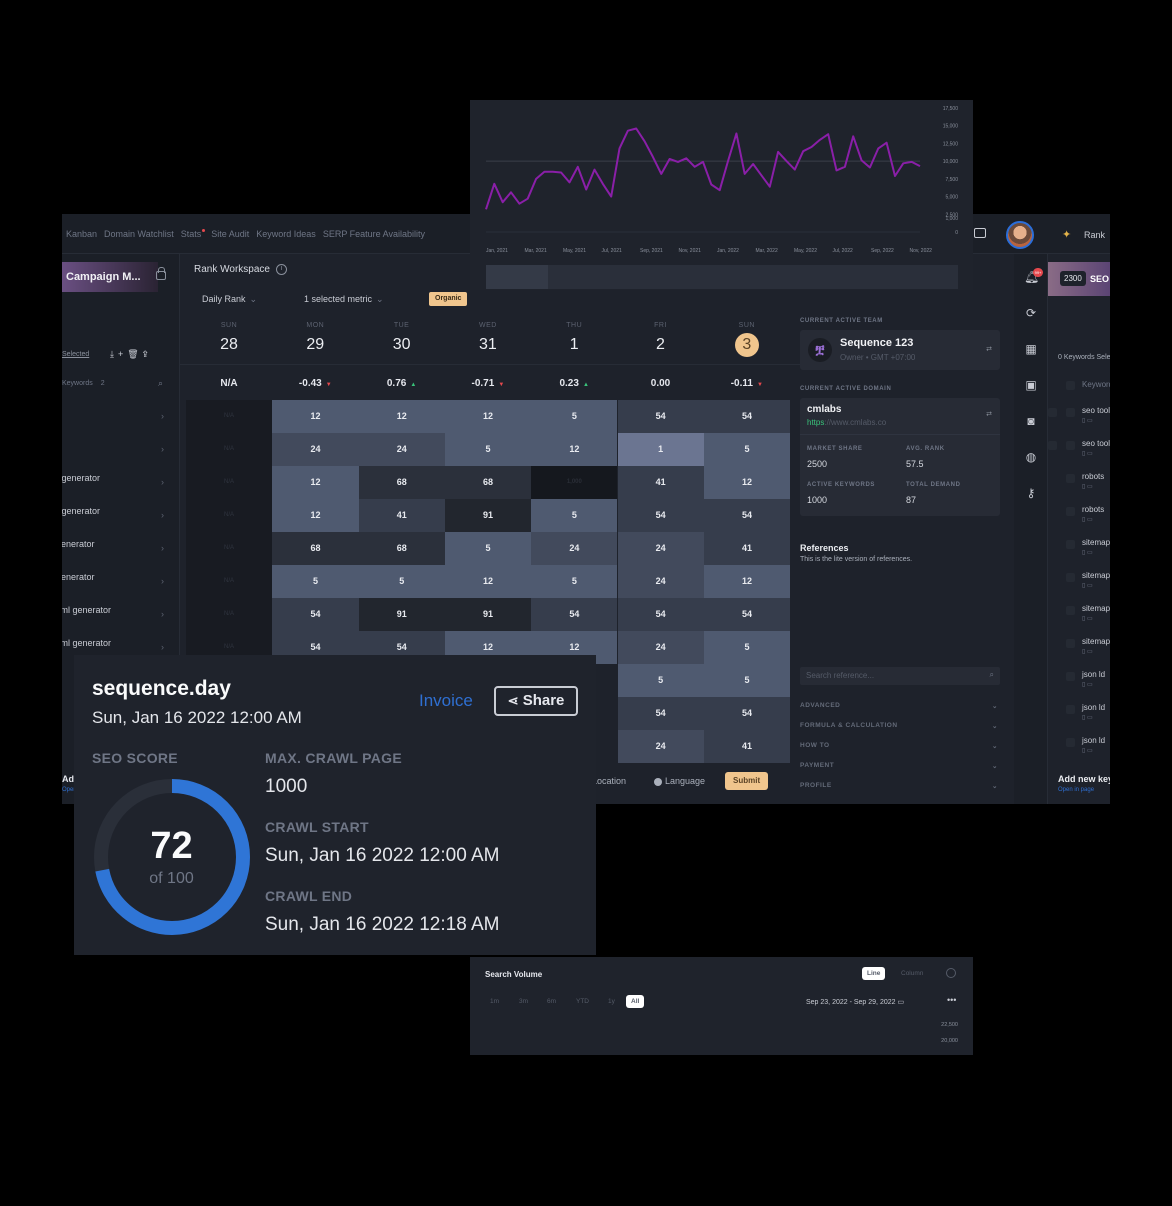 The image size is (1172, 1206). Describe the element at coordinates (900, 706) in the screenshot. I see `accordion-item: ADVANCED ⌄` at that location.